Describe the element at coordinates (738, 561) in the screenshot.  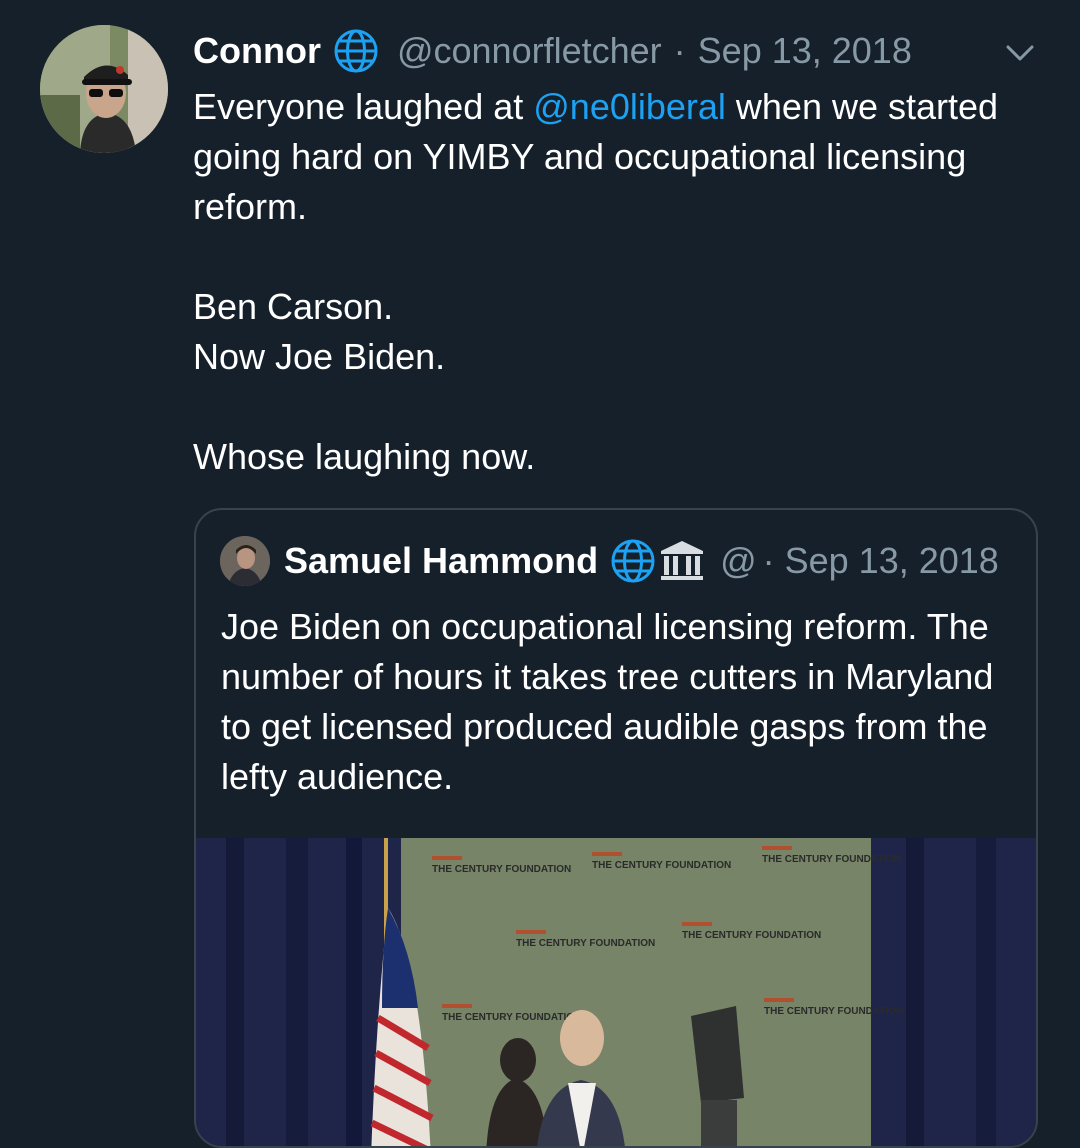
I see `quoted-author-handle: @` at that location.